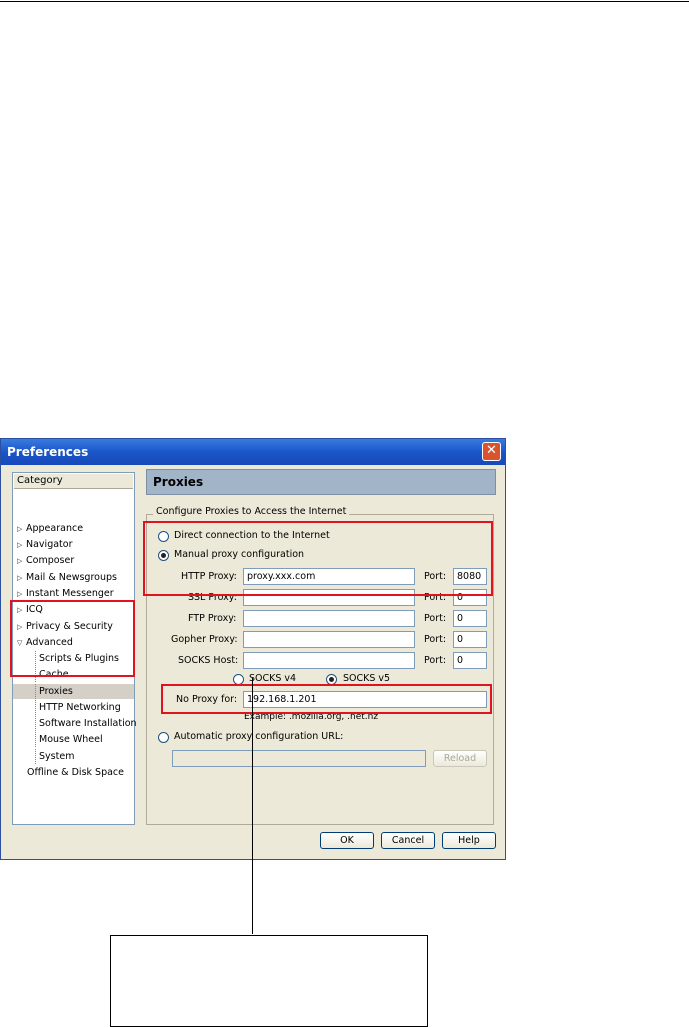 The width and height of the screenshot is (689, 1027). Describe the element at coordinates (73, 691) in the screenshot. I see `sidebar-item-proxies: Proxies` at that location.